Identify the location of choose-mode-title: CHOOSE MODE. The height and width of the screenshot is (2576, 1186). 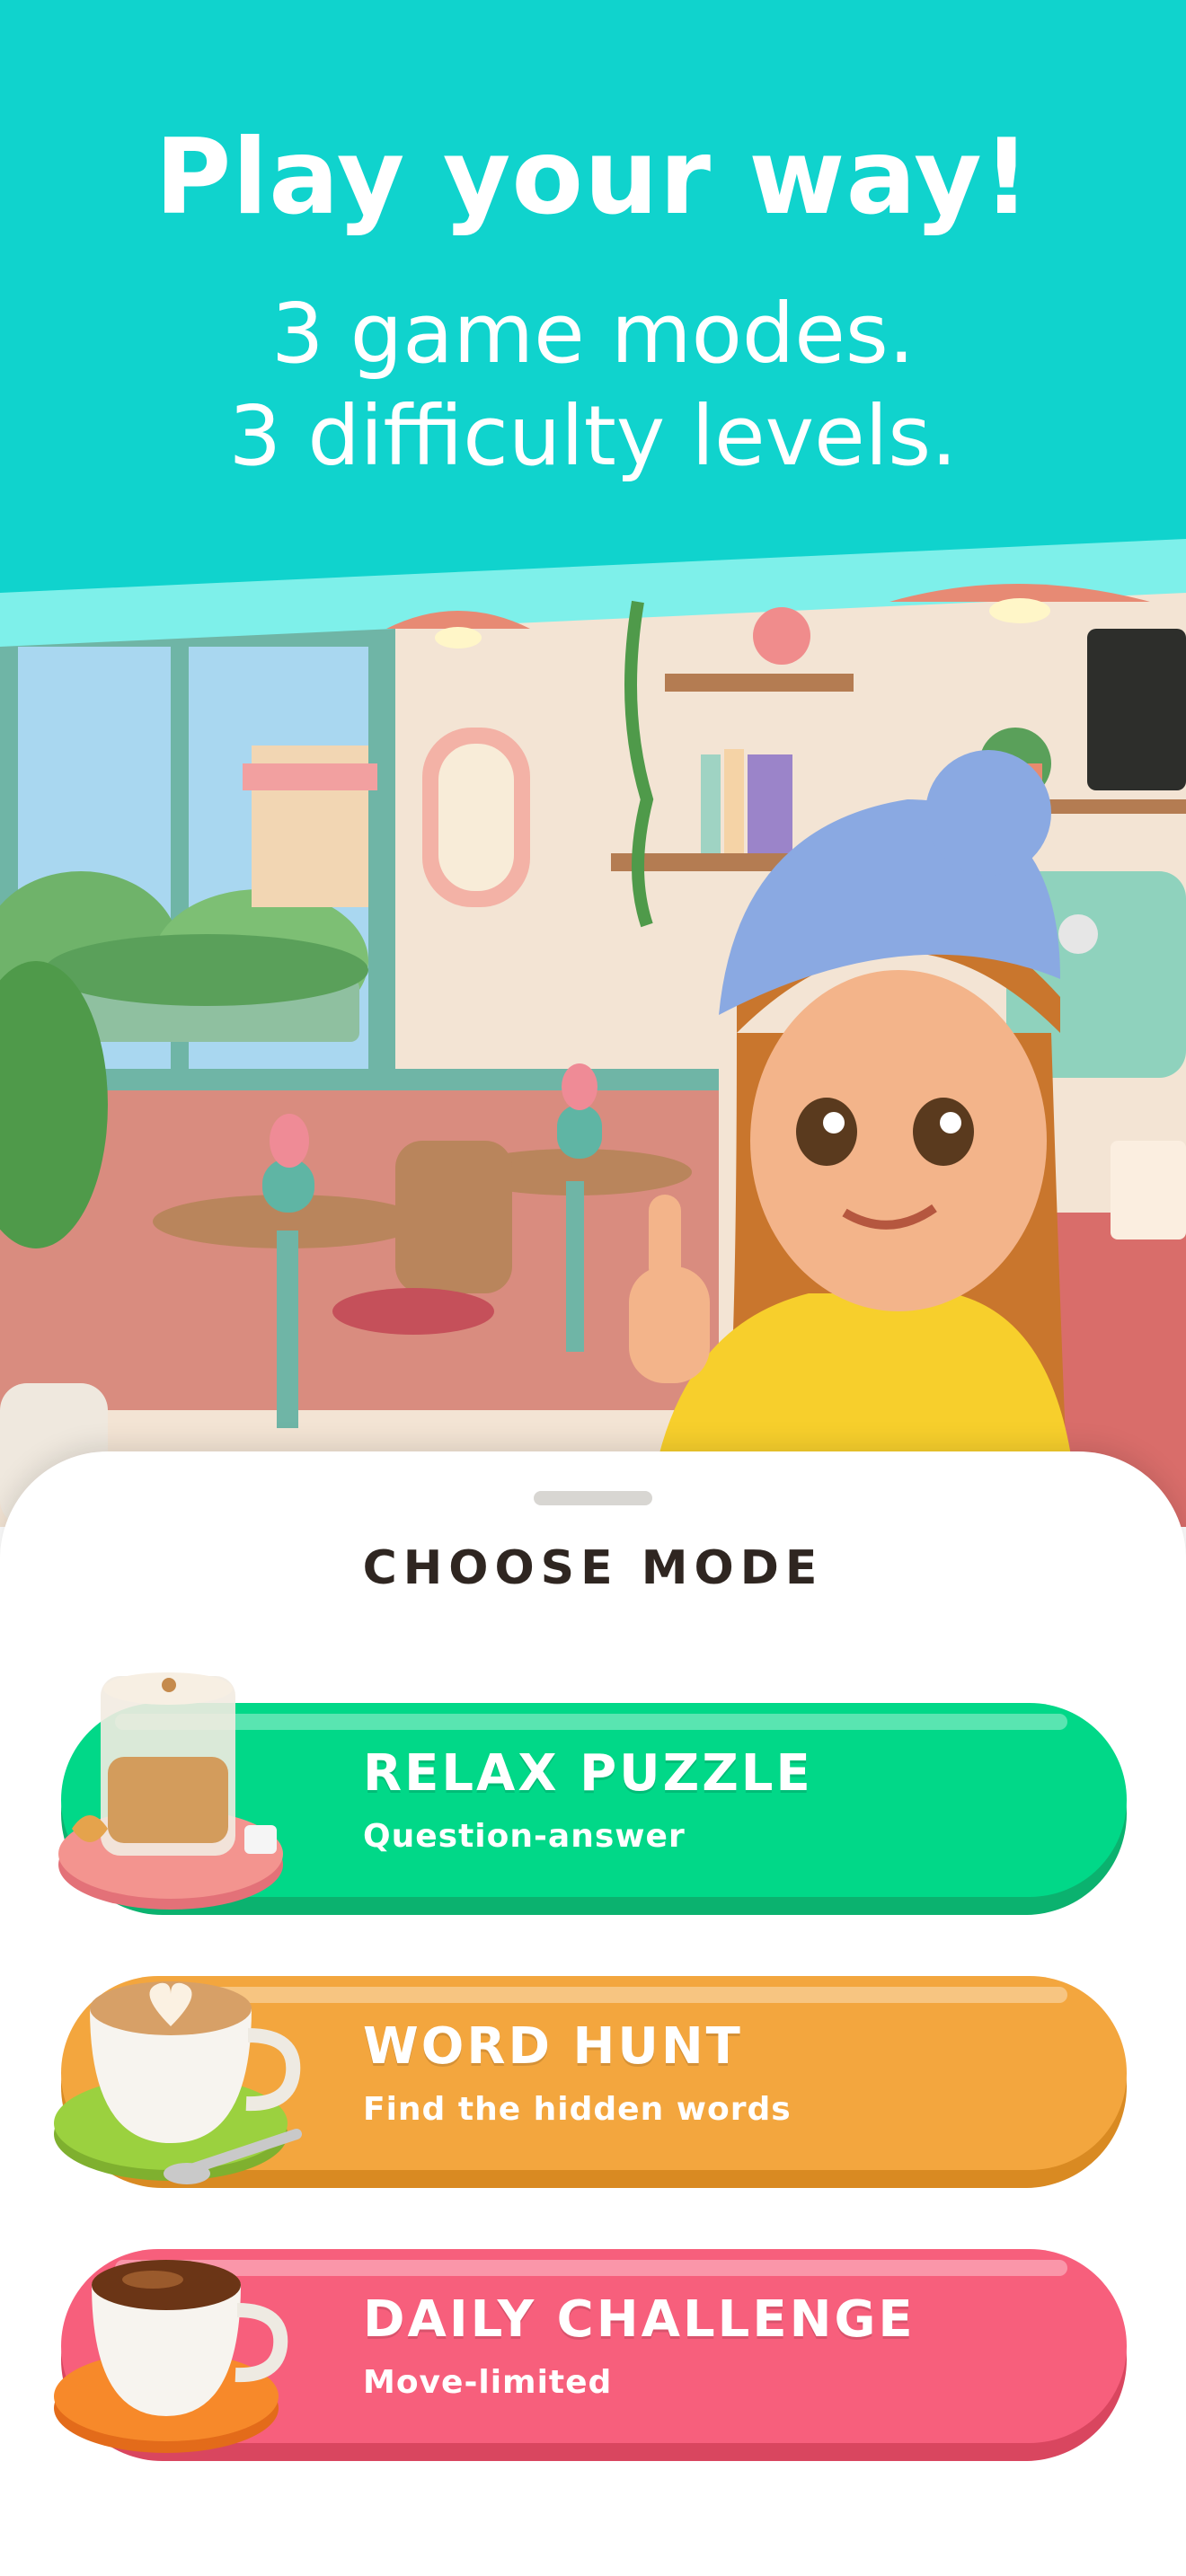
(593, 1568).